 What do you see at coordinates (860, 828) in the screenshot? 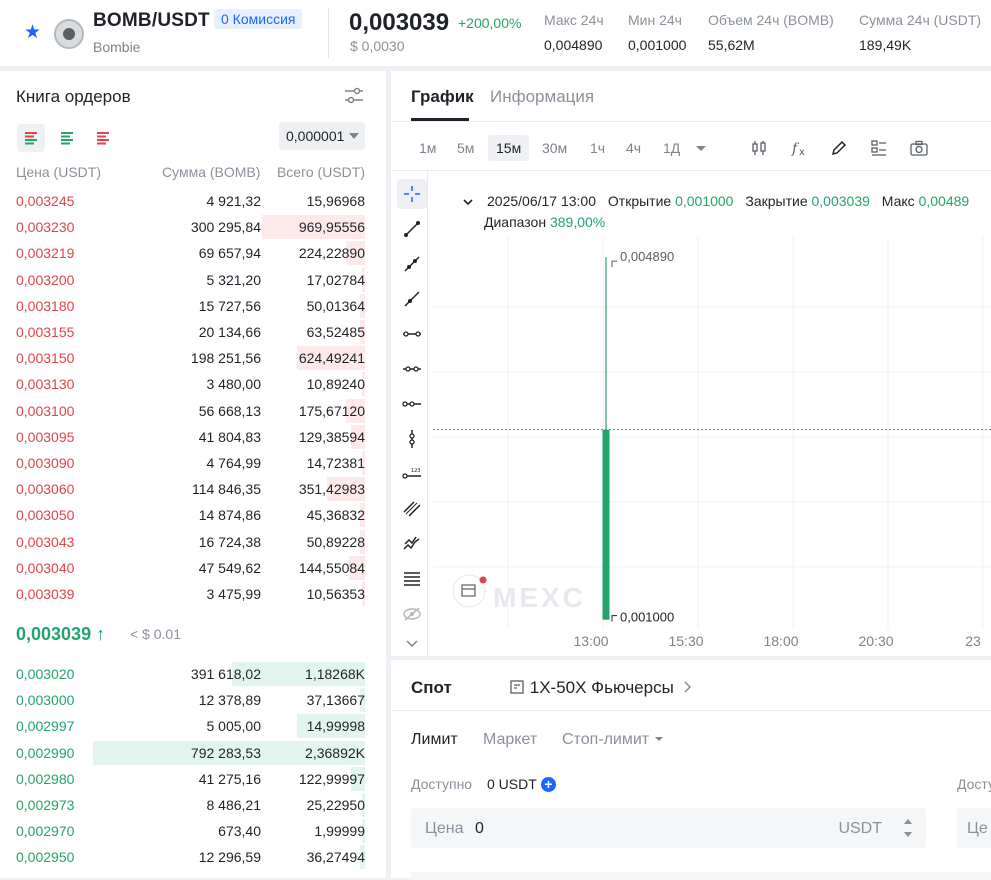
I see `price-input-unit: USDT` at bounding box center [860, 828].